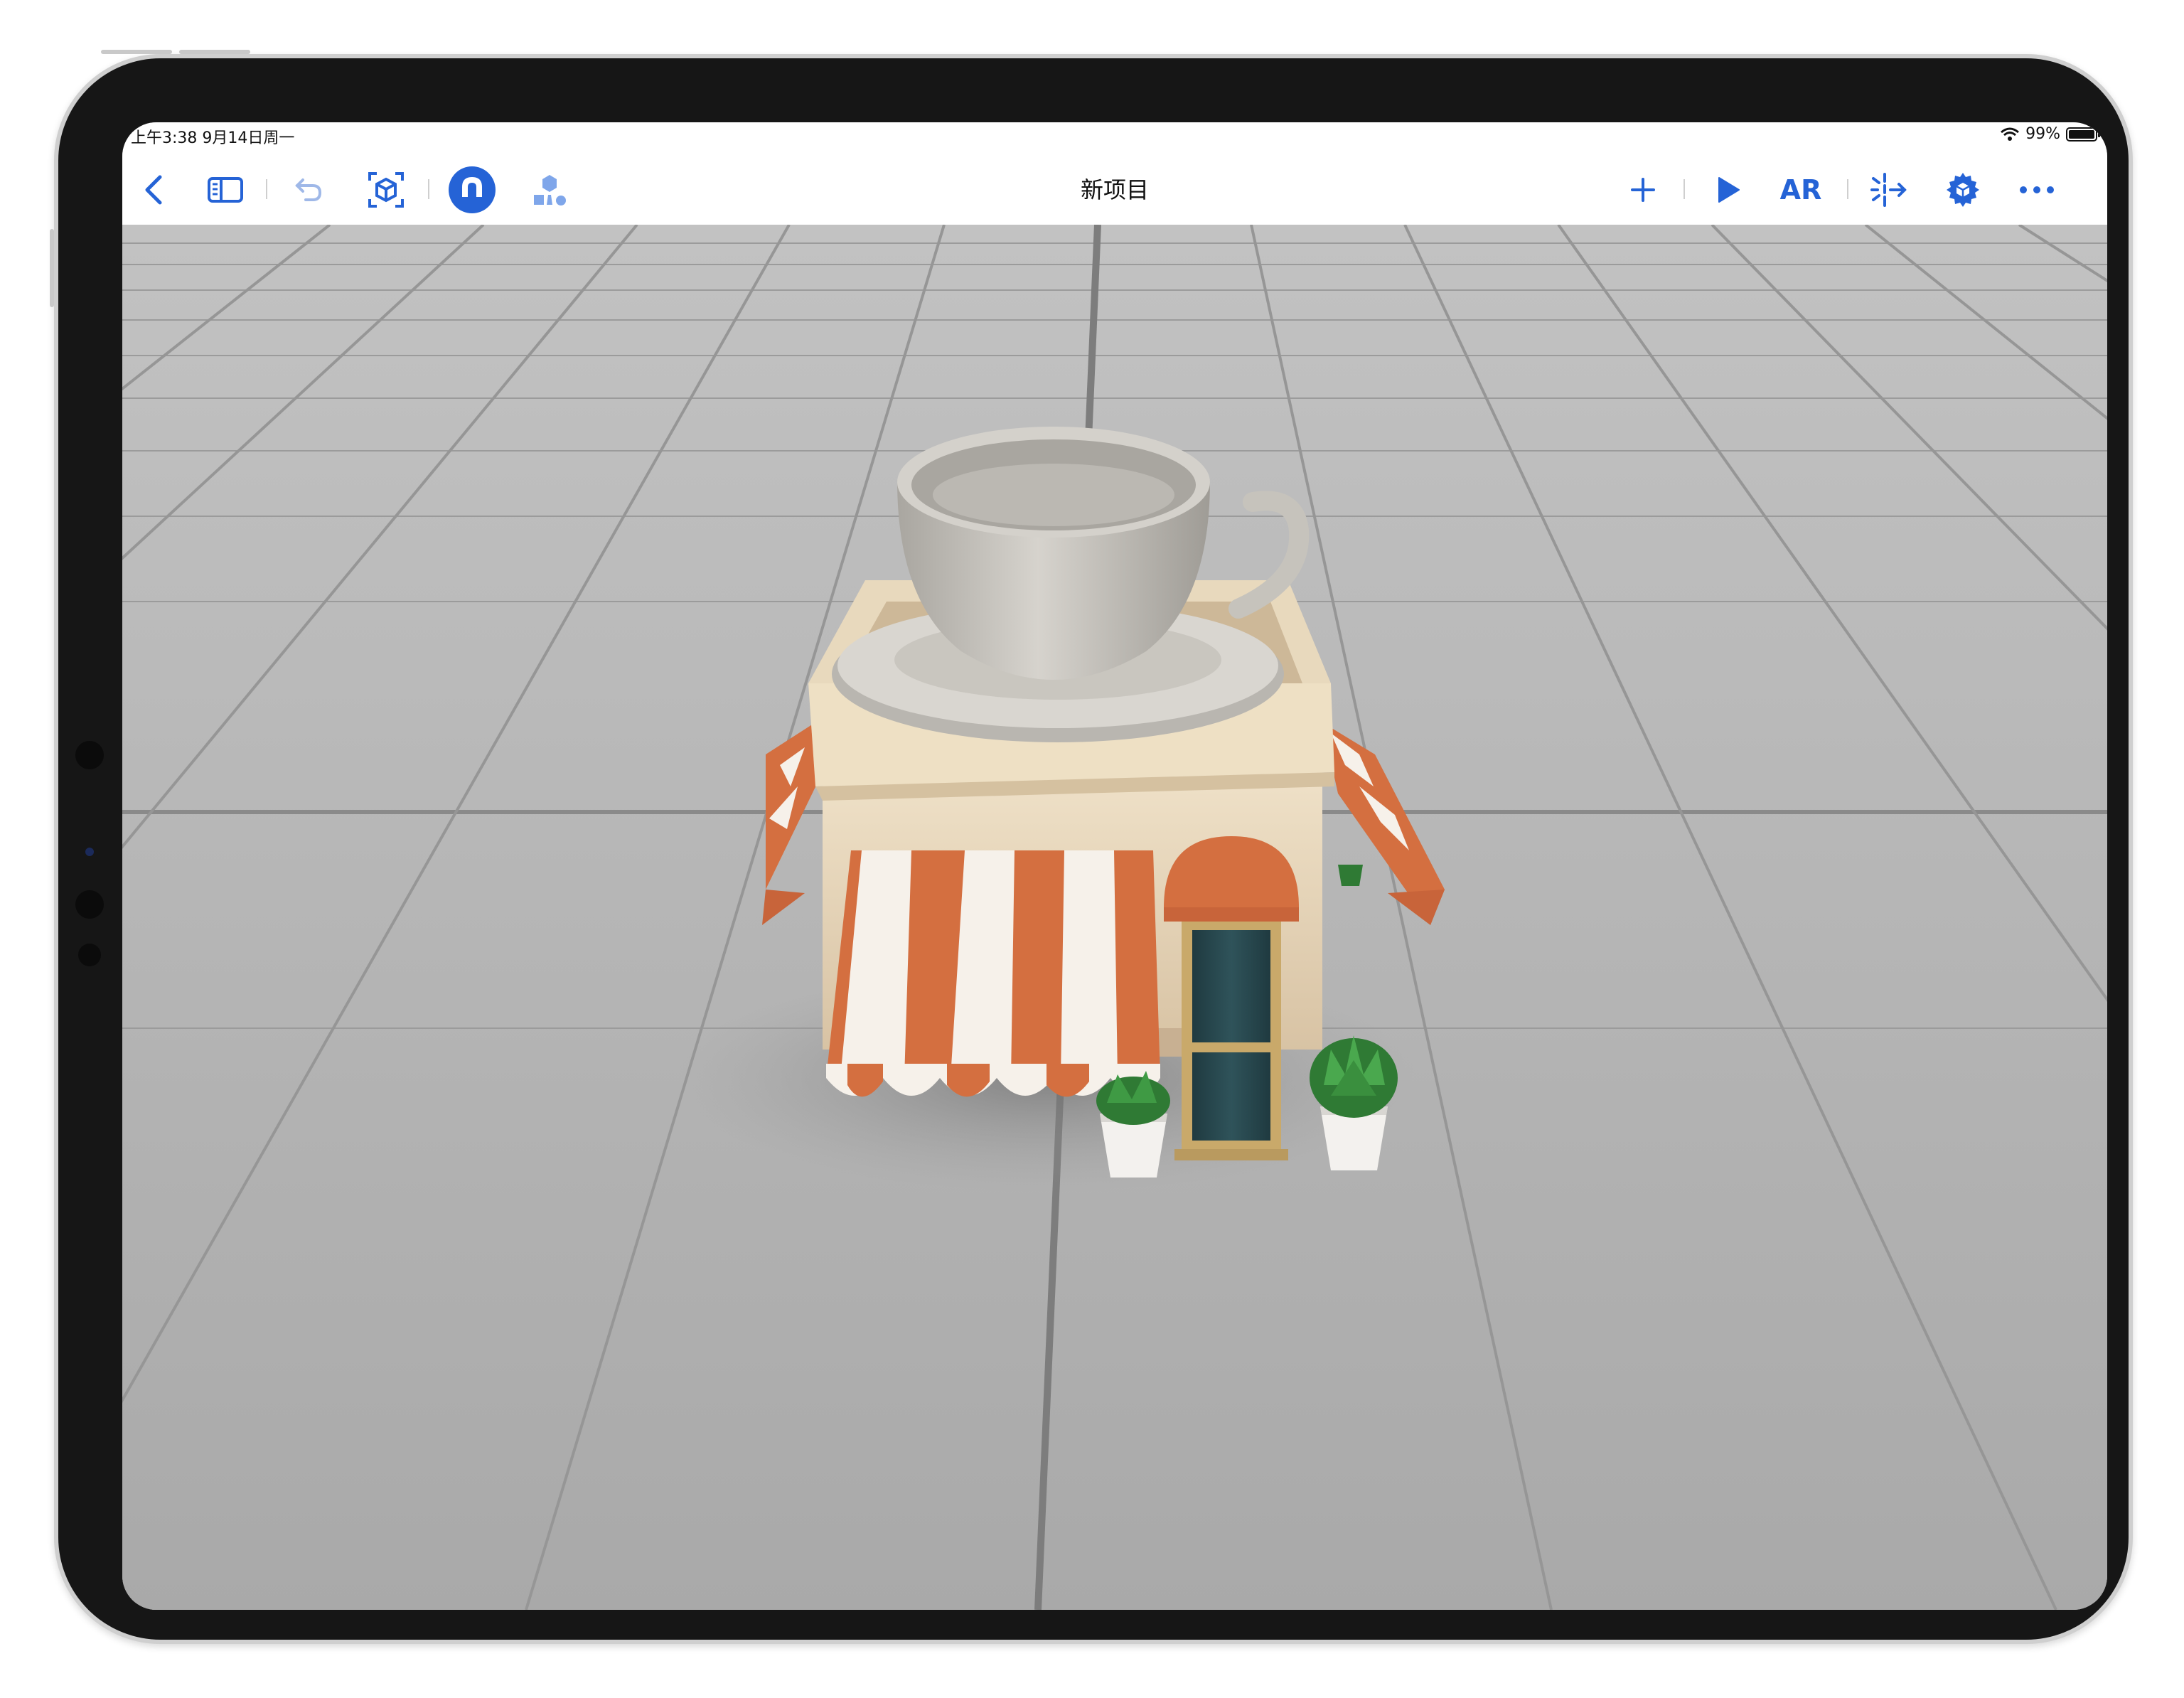 The width and height of the screenshot is (2184, 1698). I want to click on play-icon, so click(1729, 190).